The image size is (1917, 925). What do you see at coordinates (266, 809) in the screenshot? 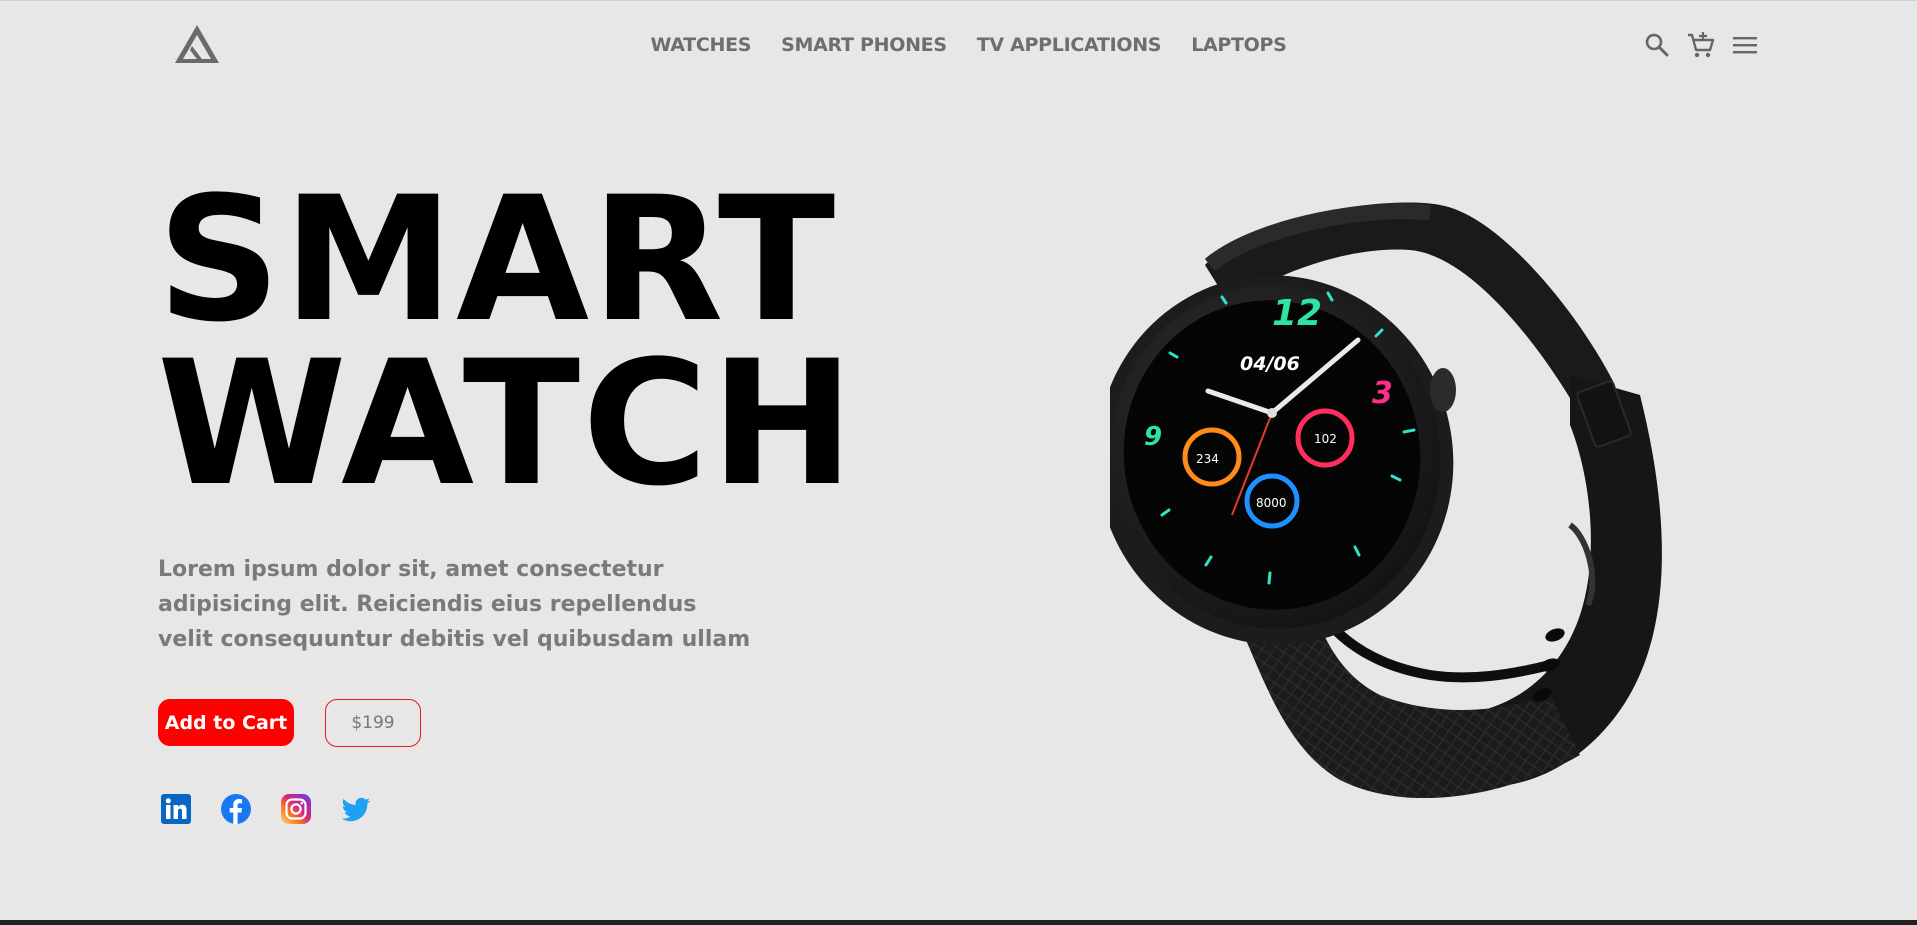
I see `social-links` at bounding box center [266, 809].